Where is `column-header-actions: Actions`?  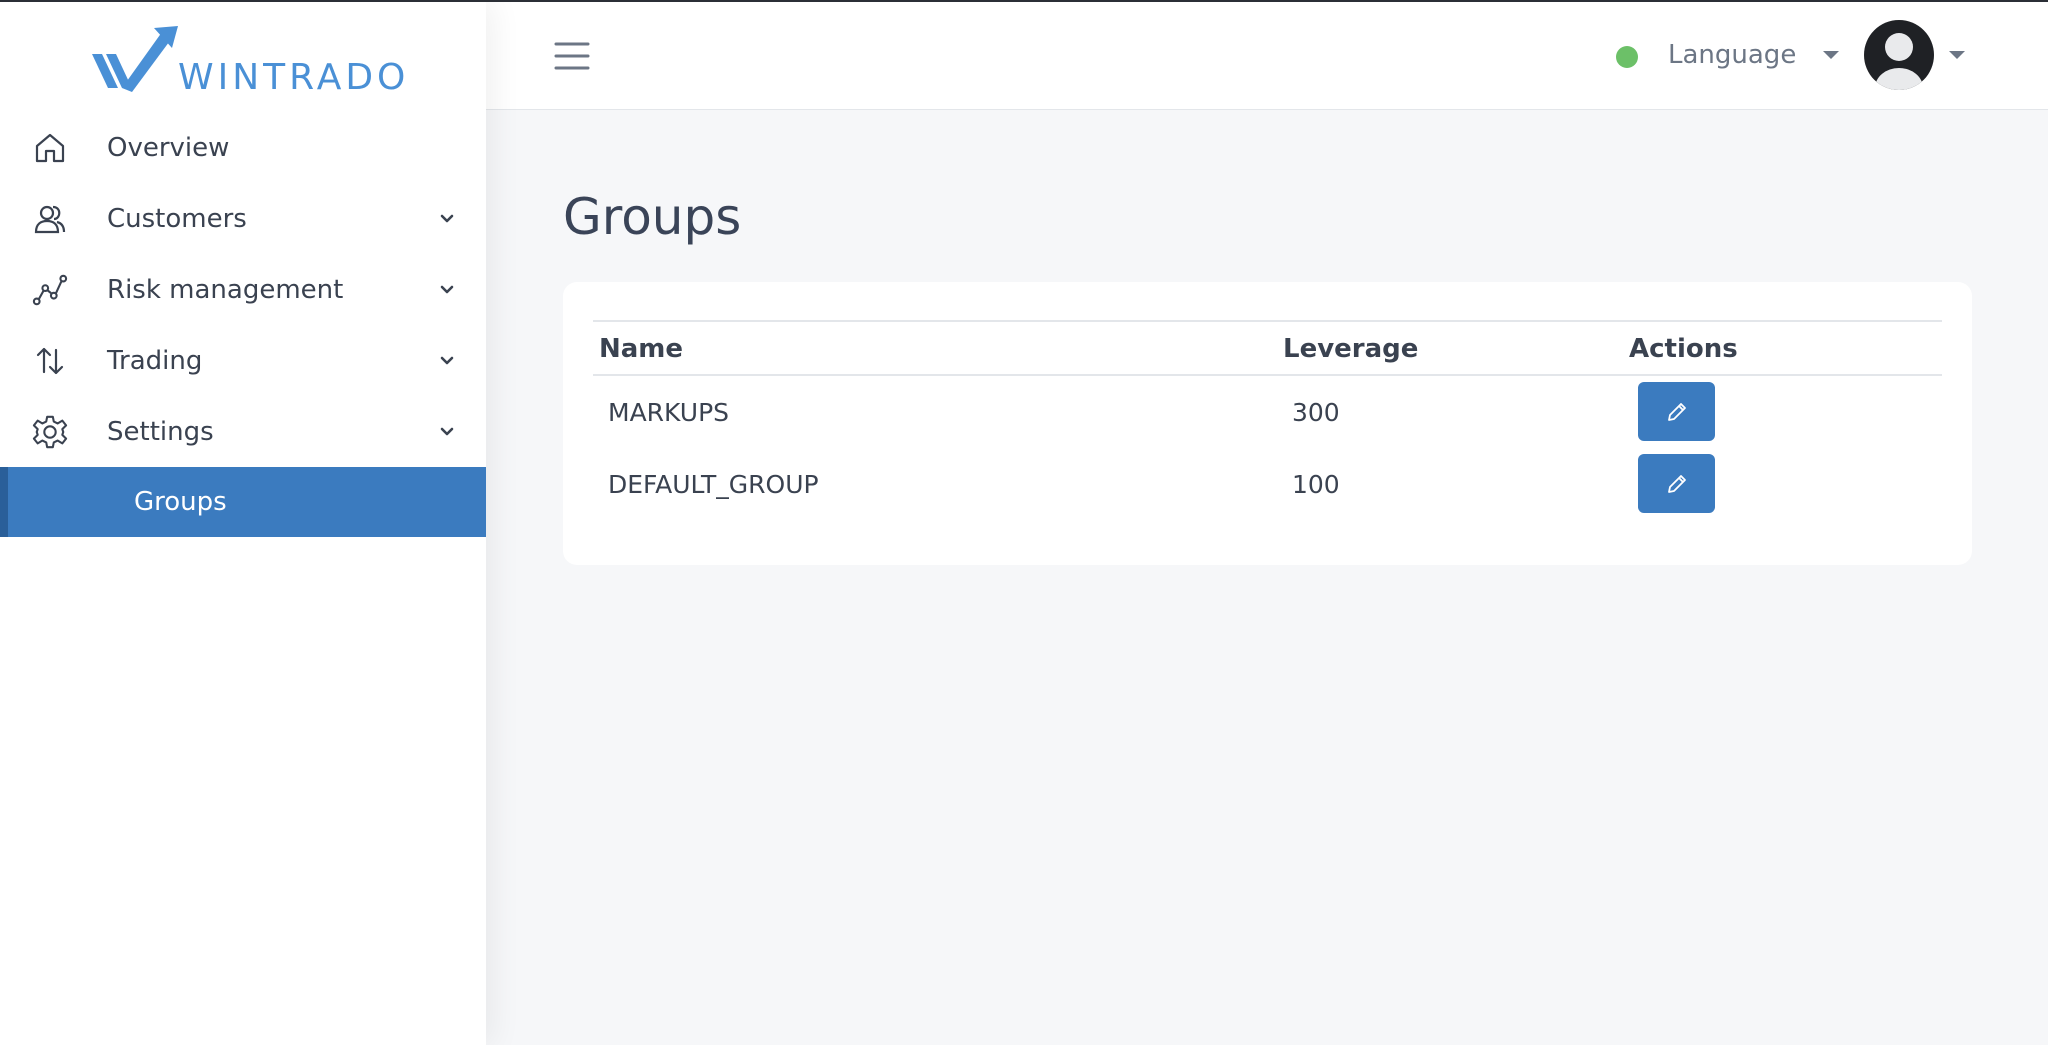 column-header-actions: Actions is located at coordinates (1683, 349).